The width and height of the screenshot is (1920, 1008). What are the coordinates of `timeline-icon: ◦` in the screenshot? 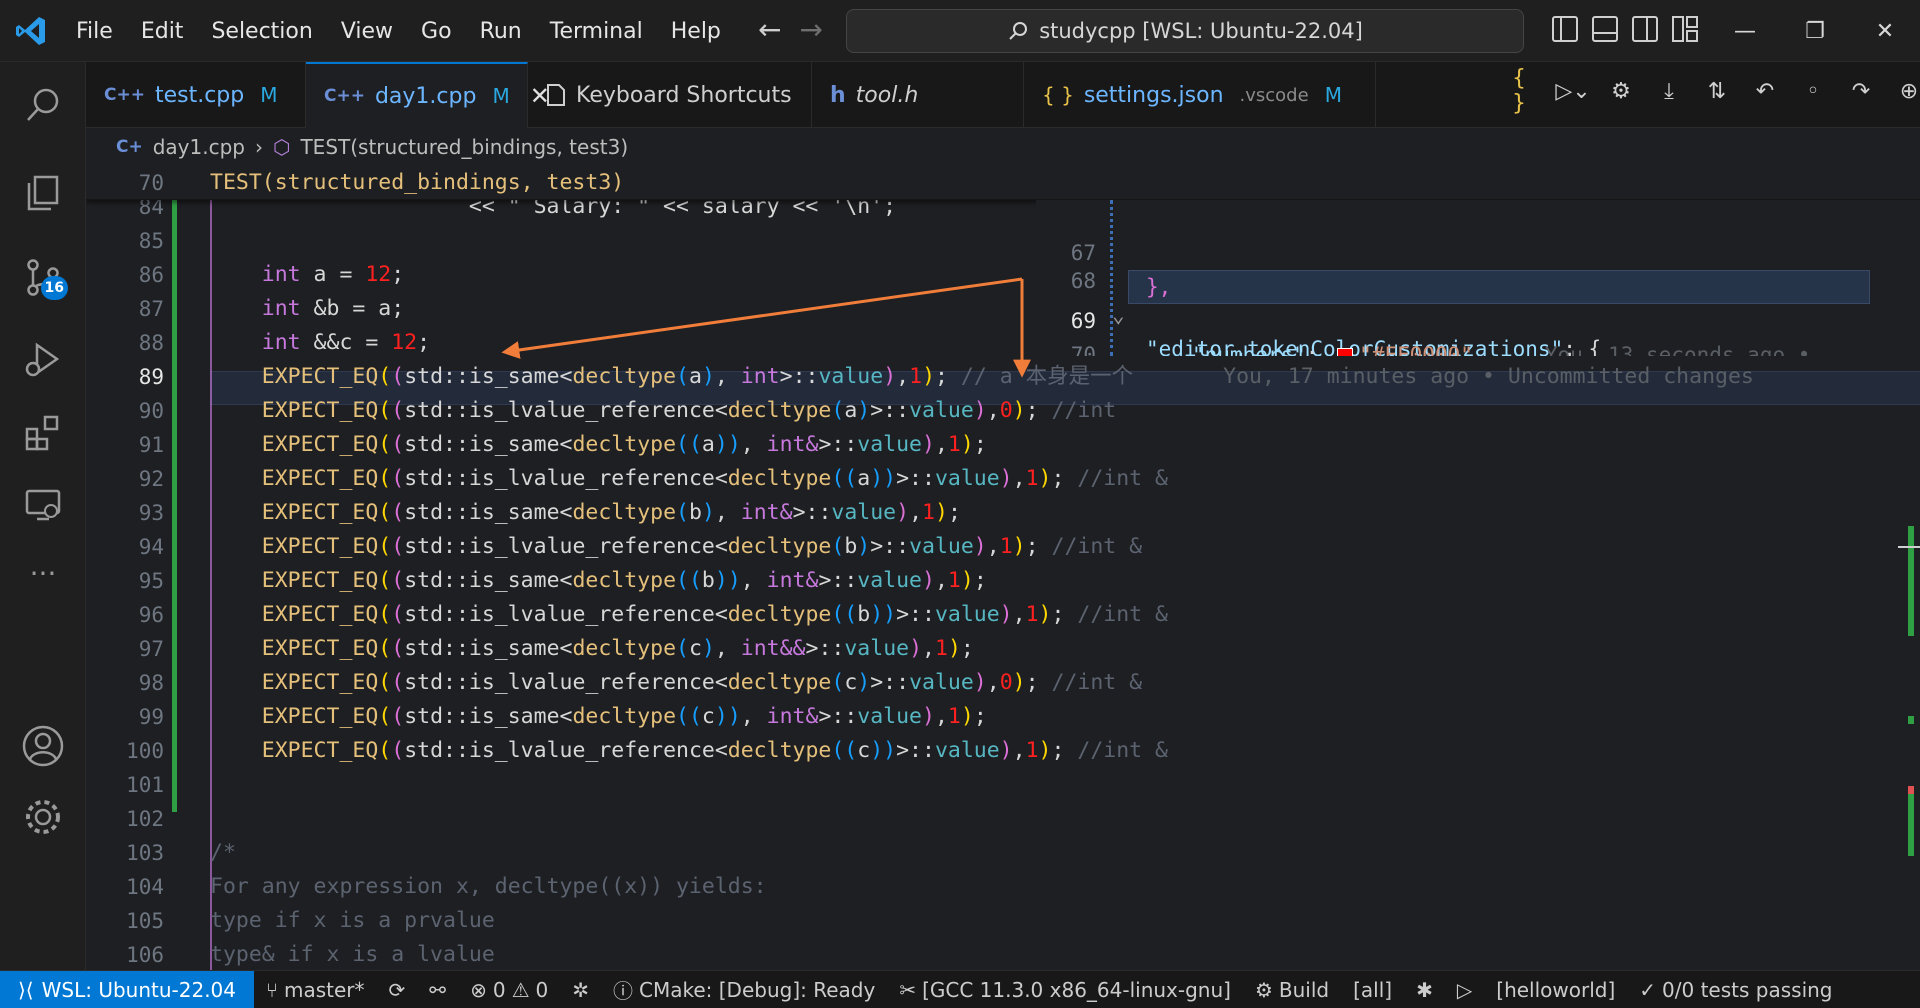 It's located at (1813, 91).